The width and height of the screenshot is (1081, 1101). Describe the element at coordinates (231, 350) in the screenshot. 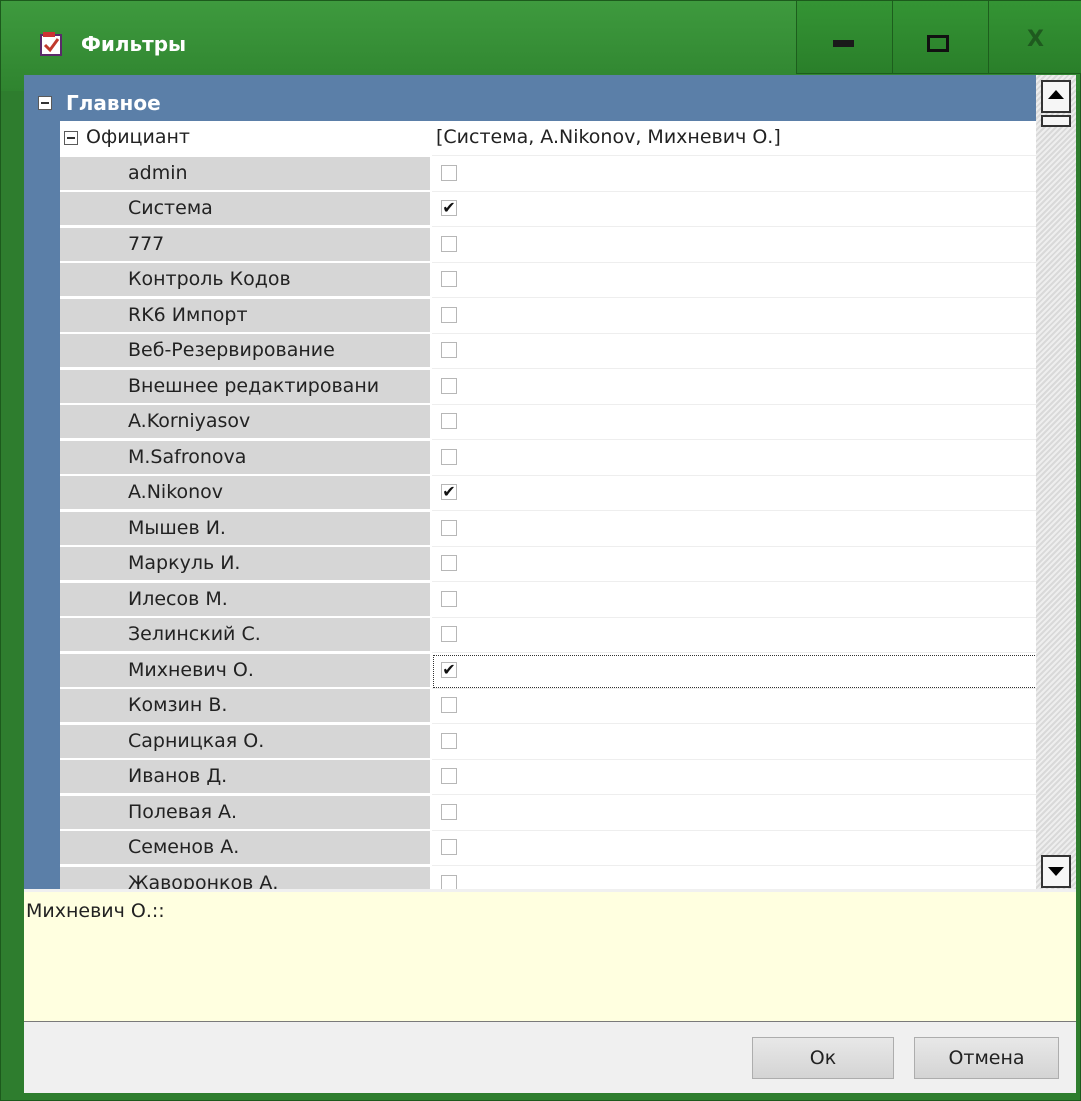

I see `item-label: Веб-Резервирование` at that location.